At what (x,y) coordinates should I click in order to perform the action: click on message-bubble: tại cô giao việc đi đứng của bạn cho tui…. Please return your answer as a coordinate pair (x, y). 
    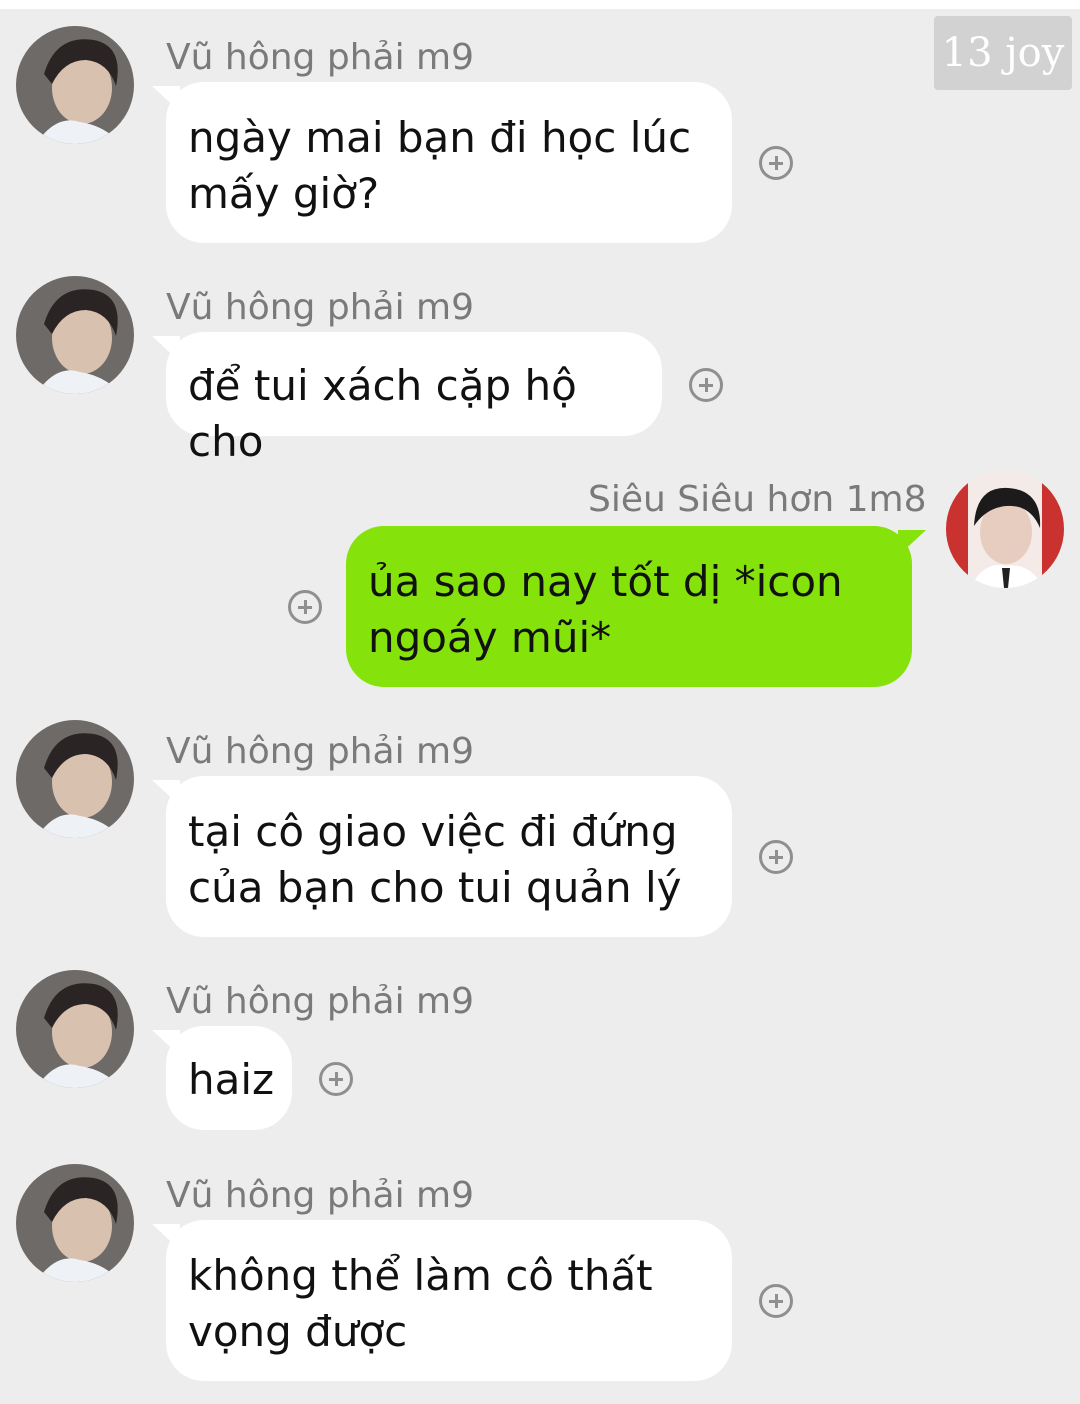
    Looking at the image, I should click on (449, 856).